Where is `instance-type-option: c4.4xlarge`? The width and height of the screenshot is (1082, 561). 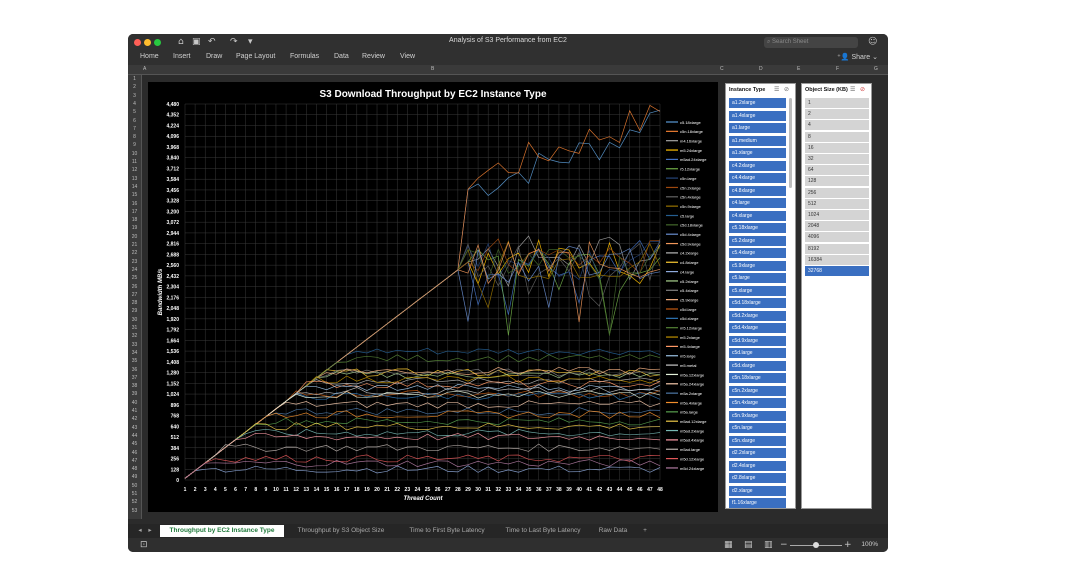 instance-type-option: c4.4xlarge is located at coordinates (757, 178).